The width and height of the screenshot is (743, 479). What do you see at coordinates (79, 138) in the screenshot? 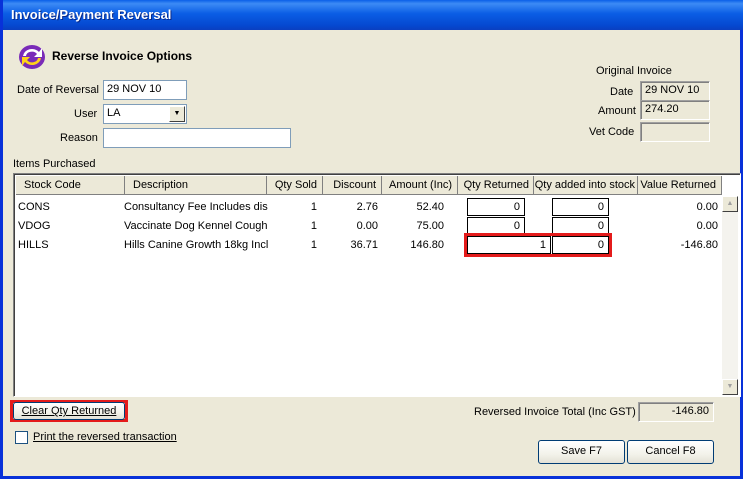
I see `reason-label: Reason` at bounding box center [79, 138].